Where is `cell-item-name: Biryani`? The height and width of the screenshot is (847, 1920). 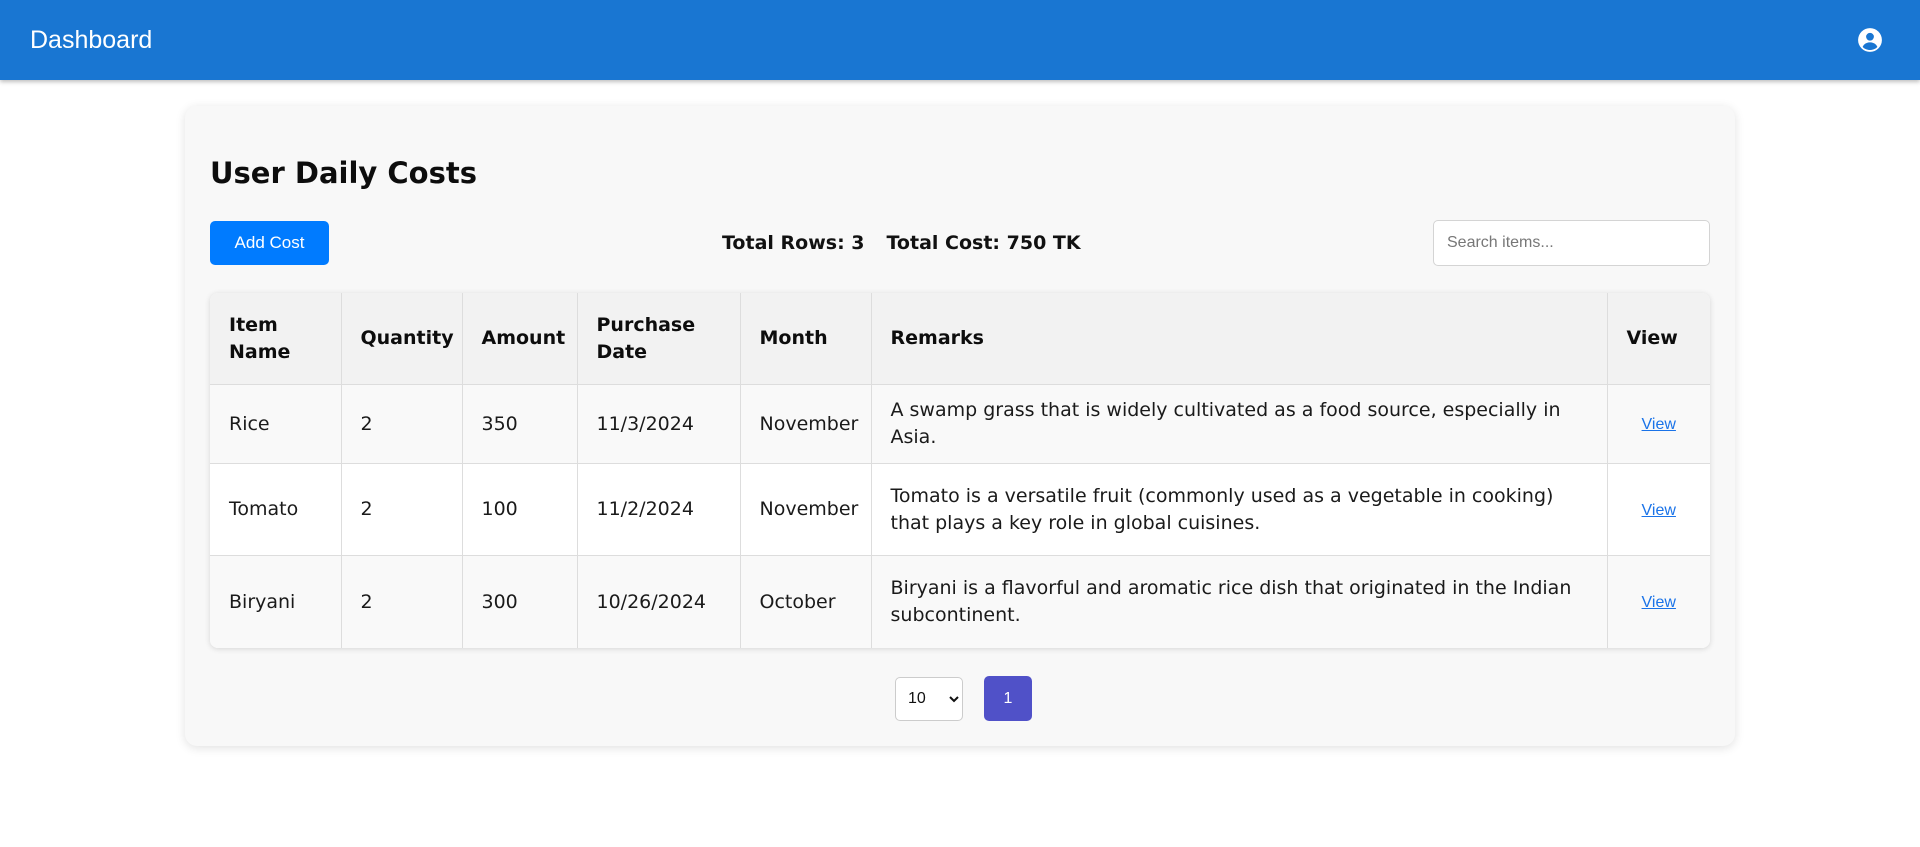 cell-item-name: Biryani is located at coordinates (276, 601).